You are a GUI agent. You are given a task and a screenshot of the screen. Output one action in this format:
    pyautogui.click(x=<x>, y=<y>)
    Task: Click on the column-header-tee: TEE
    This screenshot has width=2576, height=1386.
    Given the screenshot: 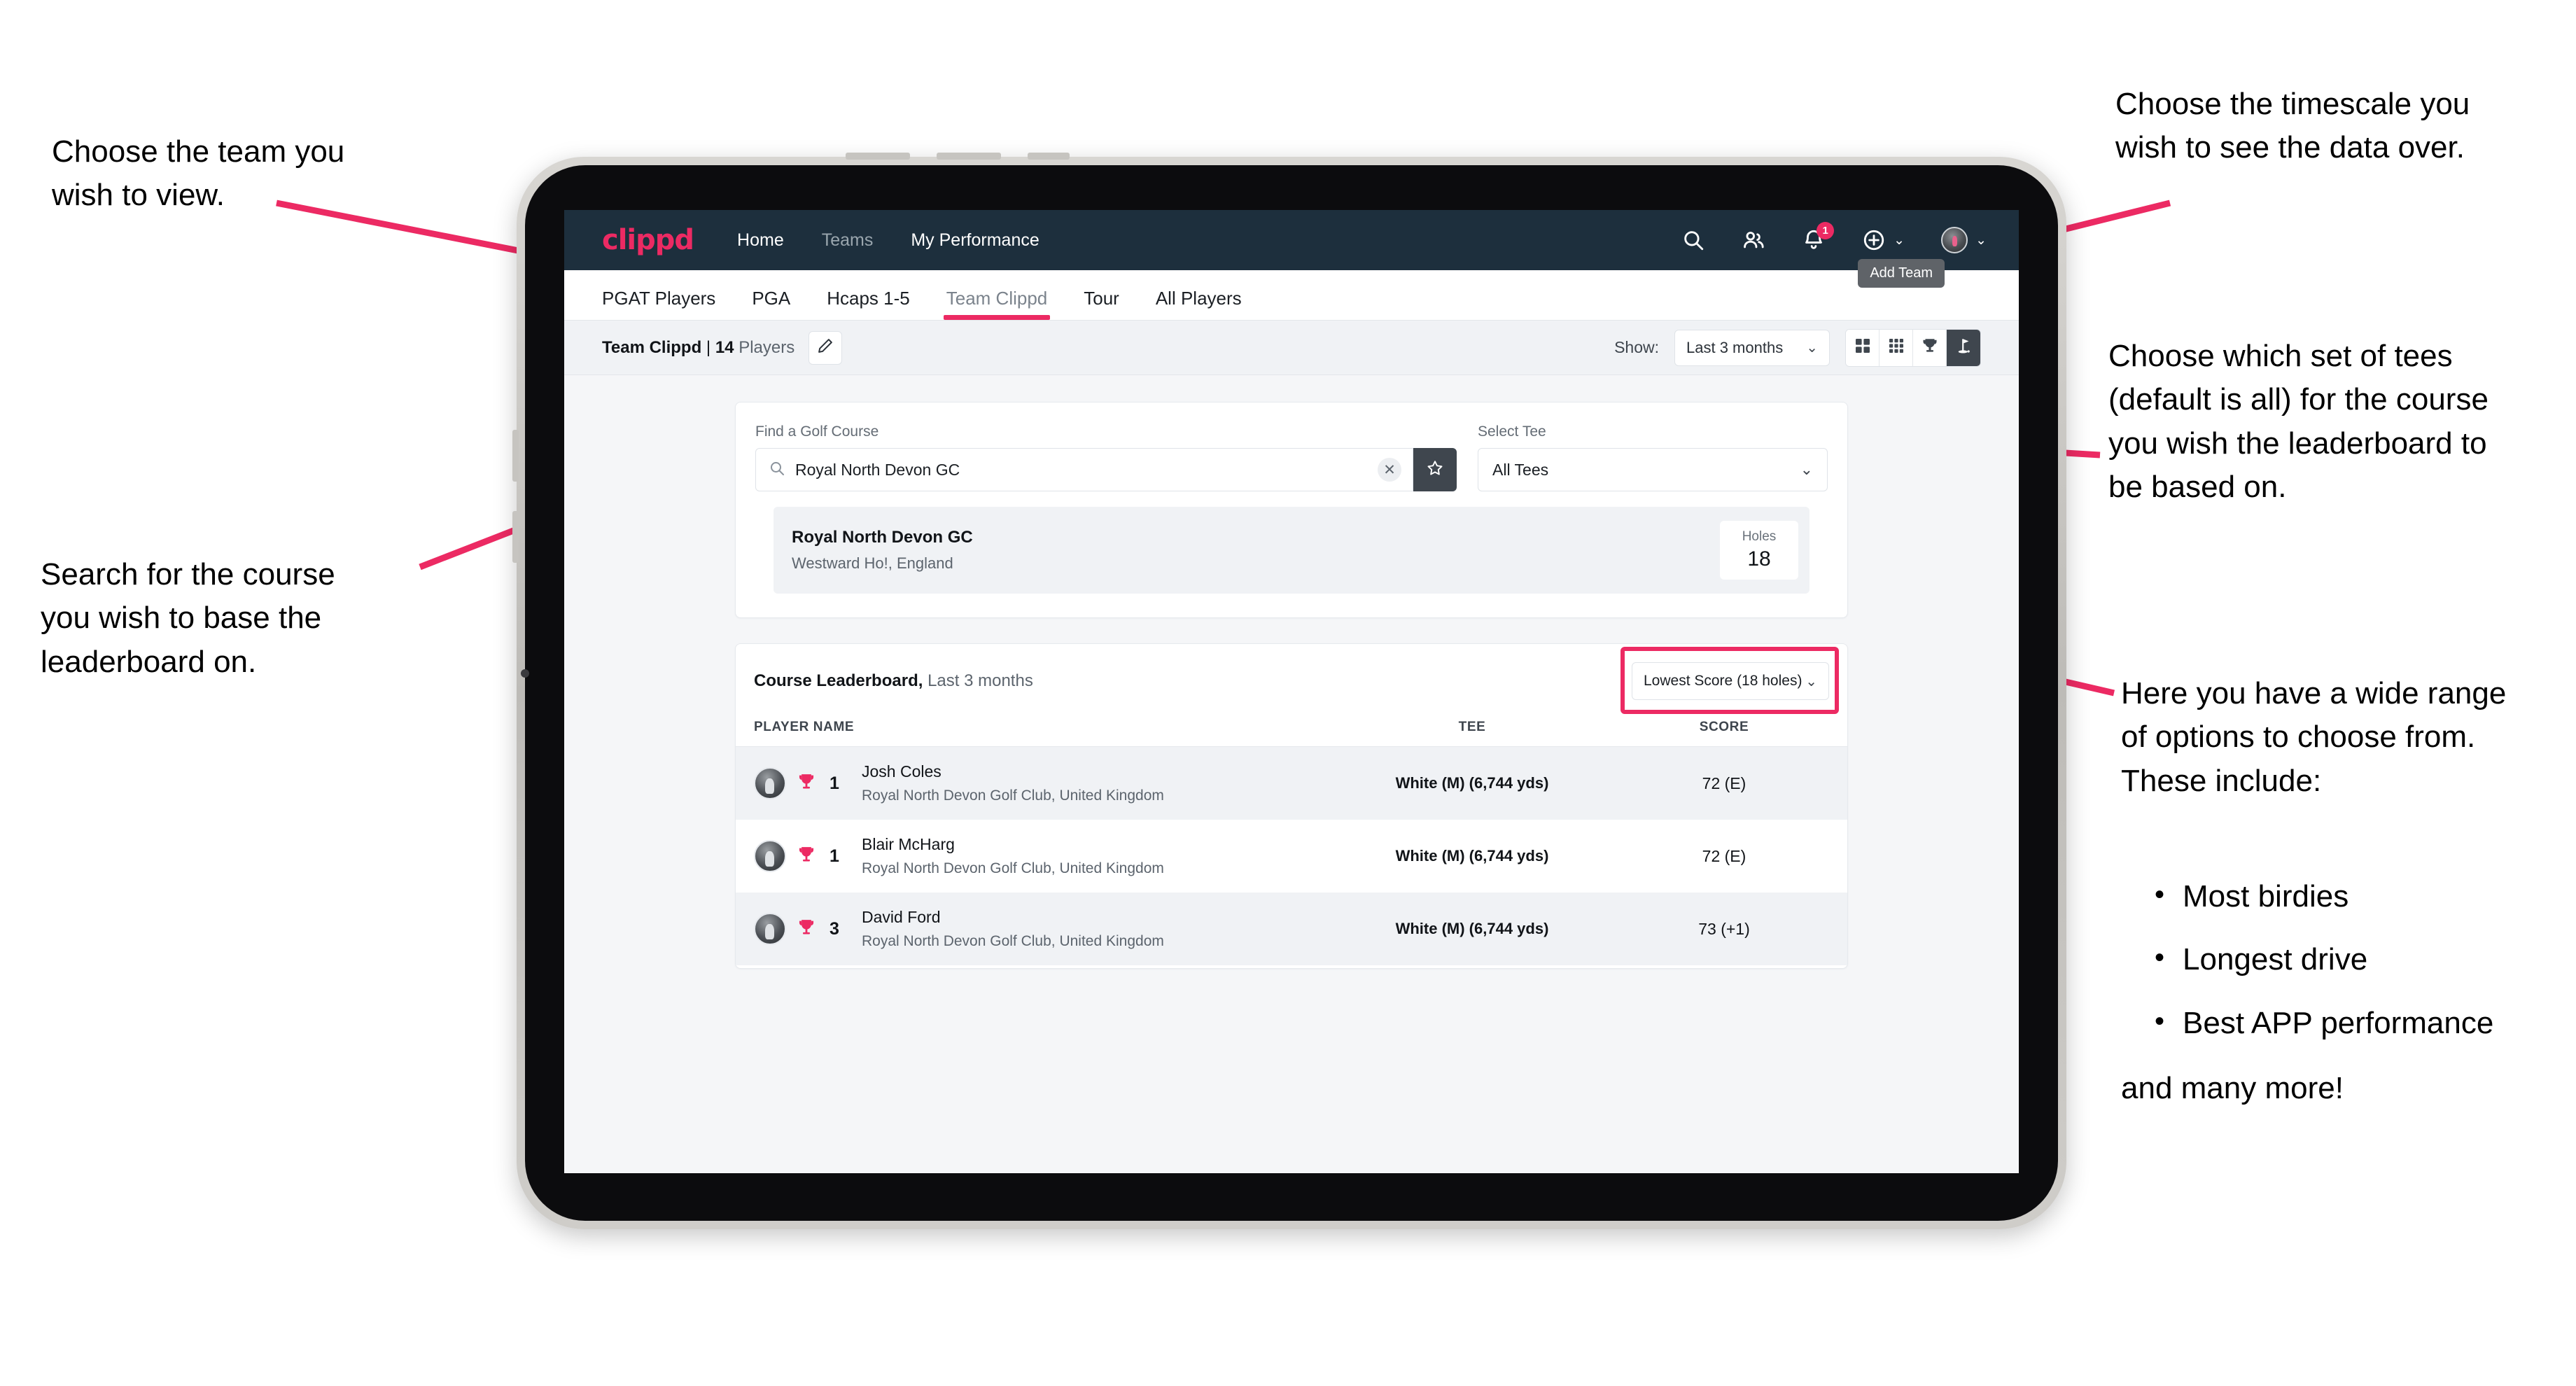 What is the action you would take?
    pyautogui.click(x=1472, y=727)
    